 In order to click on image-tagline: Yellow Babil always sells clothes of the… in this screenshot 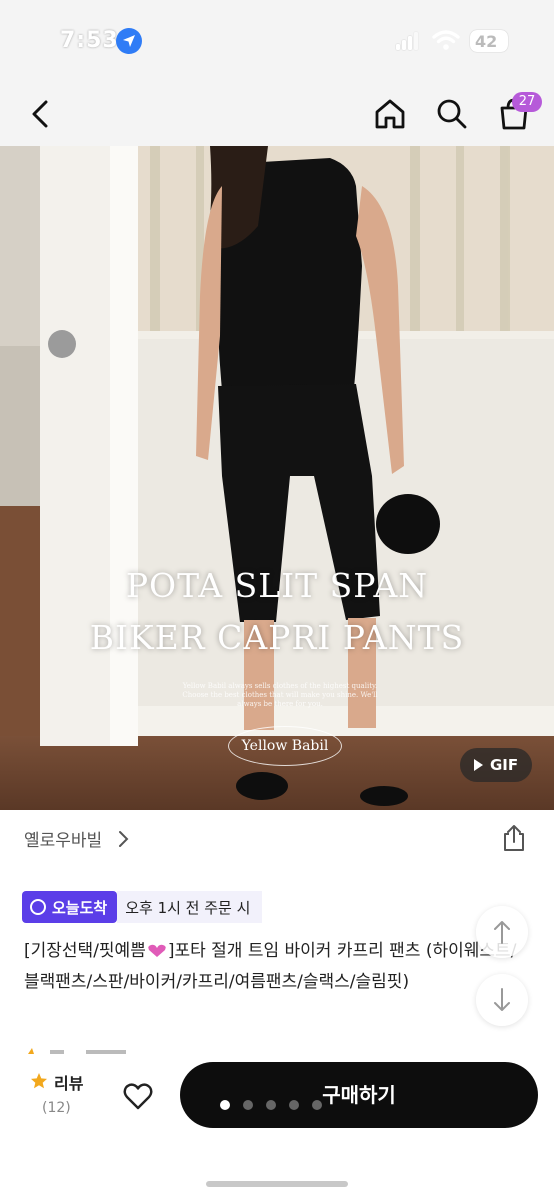, I will do `click(280, 695)`.